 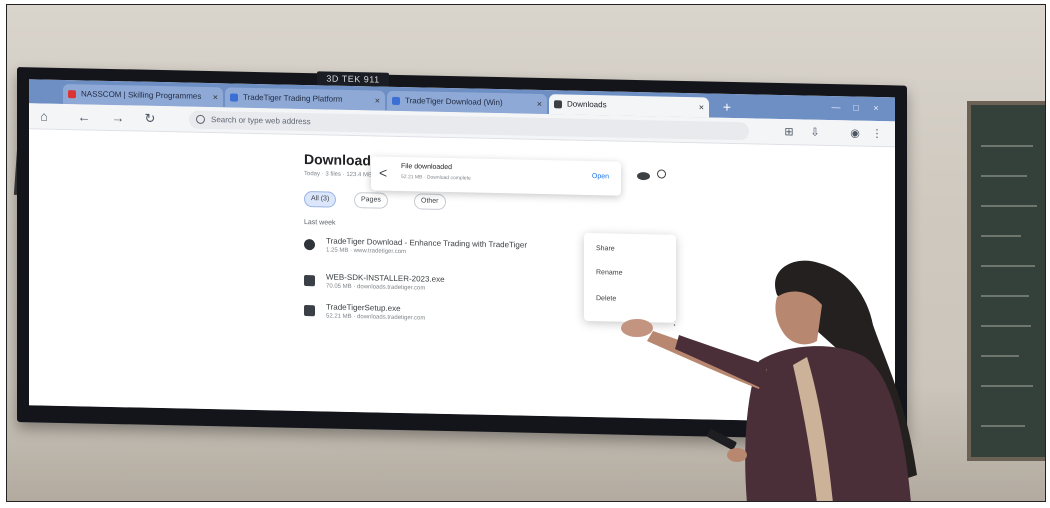 What do you see at coordinates (363, 308) in the screenshot?
I see `download-item-name: TradeTigerSetup.exe` at bounding box center [363, 308].